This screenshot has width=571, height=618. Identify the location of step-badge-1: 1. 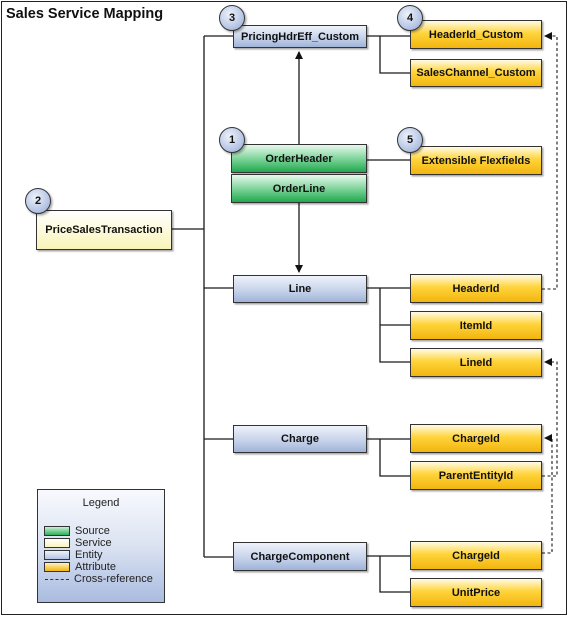
(232, 140).